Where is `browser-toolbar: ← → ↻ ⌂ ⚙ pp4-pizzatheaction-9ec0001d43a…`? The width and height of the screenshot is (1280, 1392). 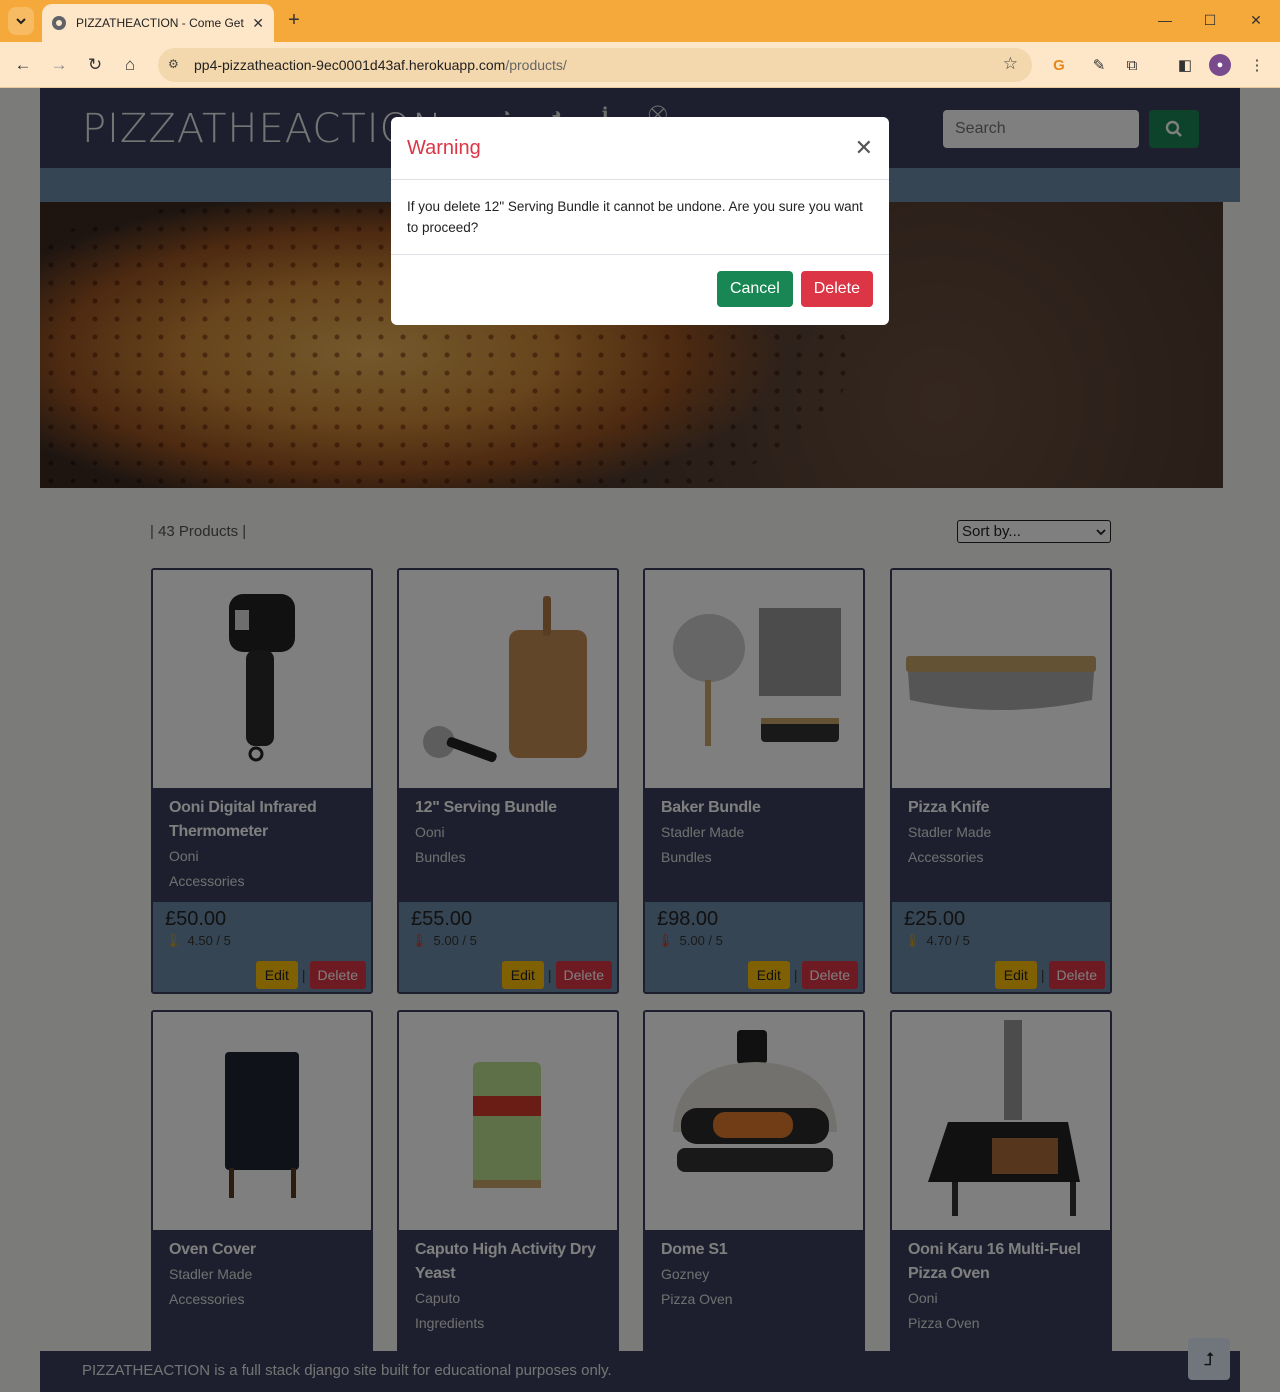 browser-toolbar: ← → ↻ ⌂ ⚙ pp4-pizzatheaction-9ec0001d43a… is located at coordinates (640, 65).